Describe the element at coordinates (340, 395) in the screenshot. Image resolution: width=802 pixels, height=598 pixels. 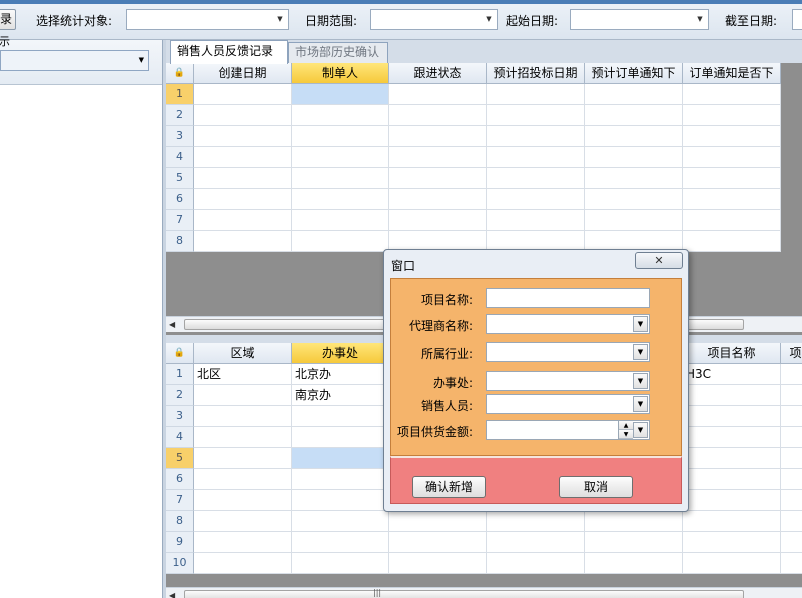
I see `table-cell: 南京办` at that location.